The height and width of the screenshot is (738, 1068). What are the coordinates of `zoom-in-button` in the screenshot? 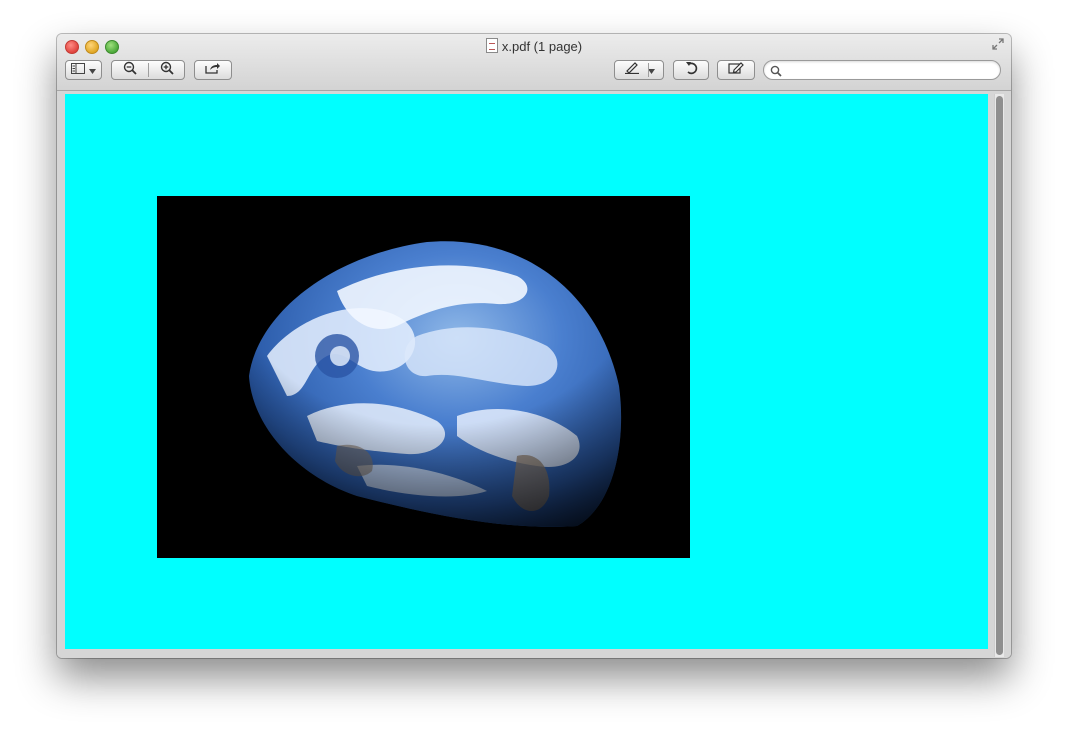 It's located at (167, 70).